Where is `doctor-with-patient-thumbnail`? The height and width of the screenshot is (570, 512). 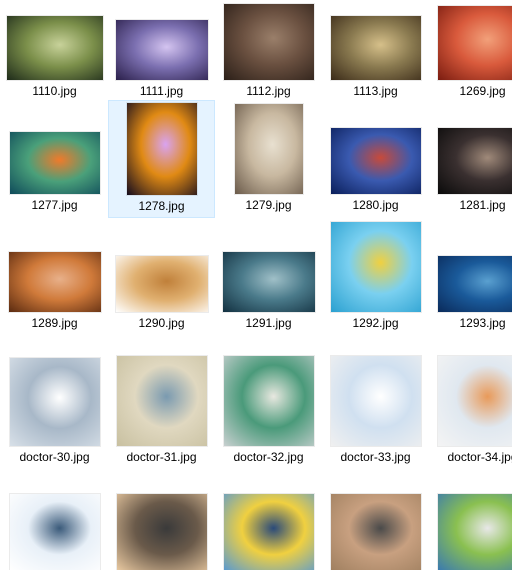 doctor-with-patient-thumbnail is located at coordinates (162, 401).